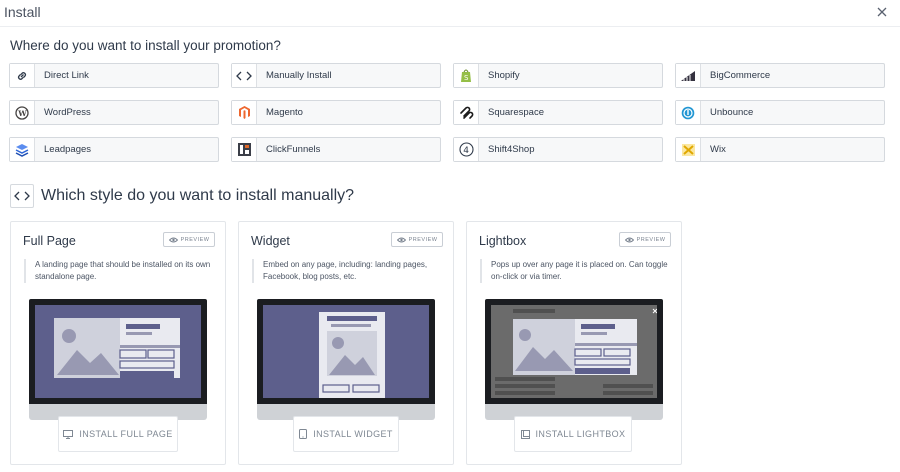 The image size is (900, 472). Describe the element at coordinates (688, 112) in the screenshot. I see `unbounce-icon` at that location.